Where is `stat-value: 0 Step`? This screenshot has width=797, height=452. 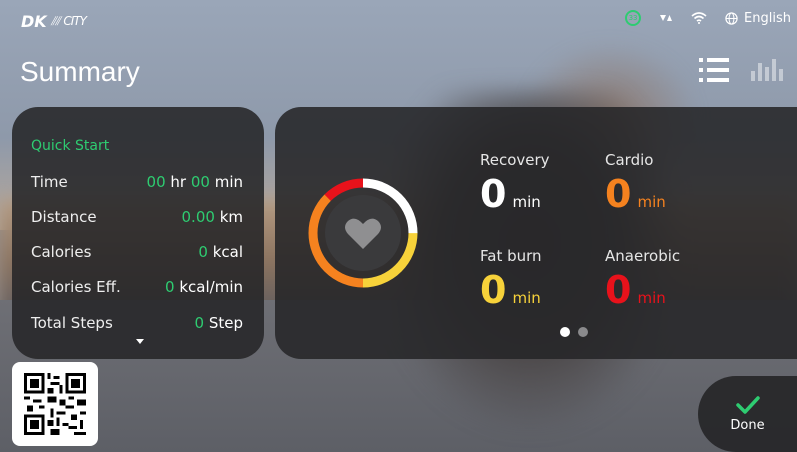
stat-value: 0 Step is located at coordinates (218, 323).